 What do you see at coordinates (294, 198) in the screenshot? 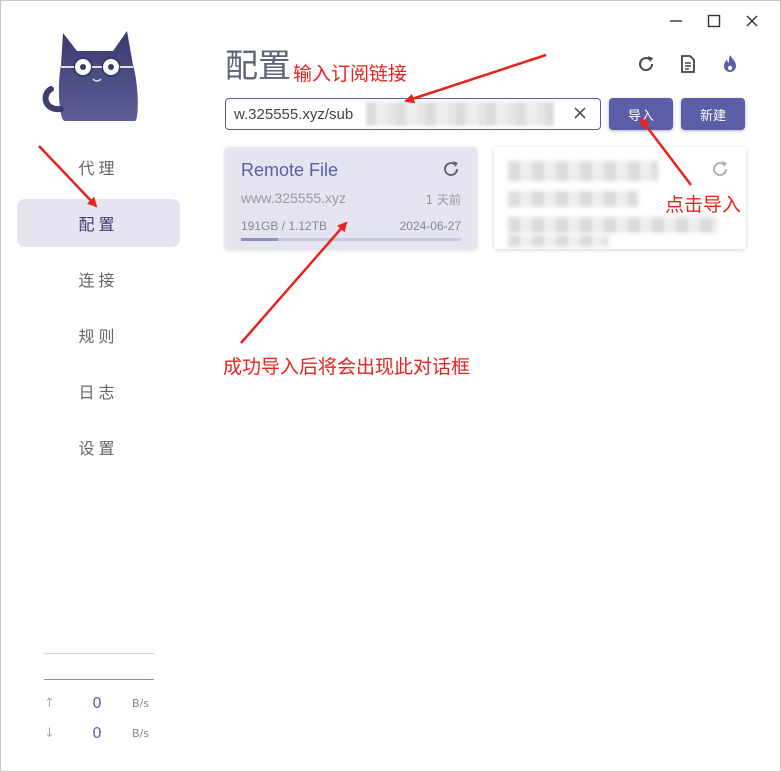
I see `profile-url: www.325555.xyz` at bounding box center [294, 198].